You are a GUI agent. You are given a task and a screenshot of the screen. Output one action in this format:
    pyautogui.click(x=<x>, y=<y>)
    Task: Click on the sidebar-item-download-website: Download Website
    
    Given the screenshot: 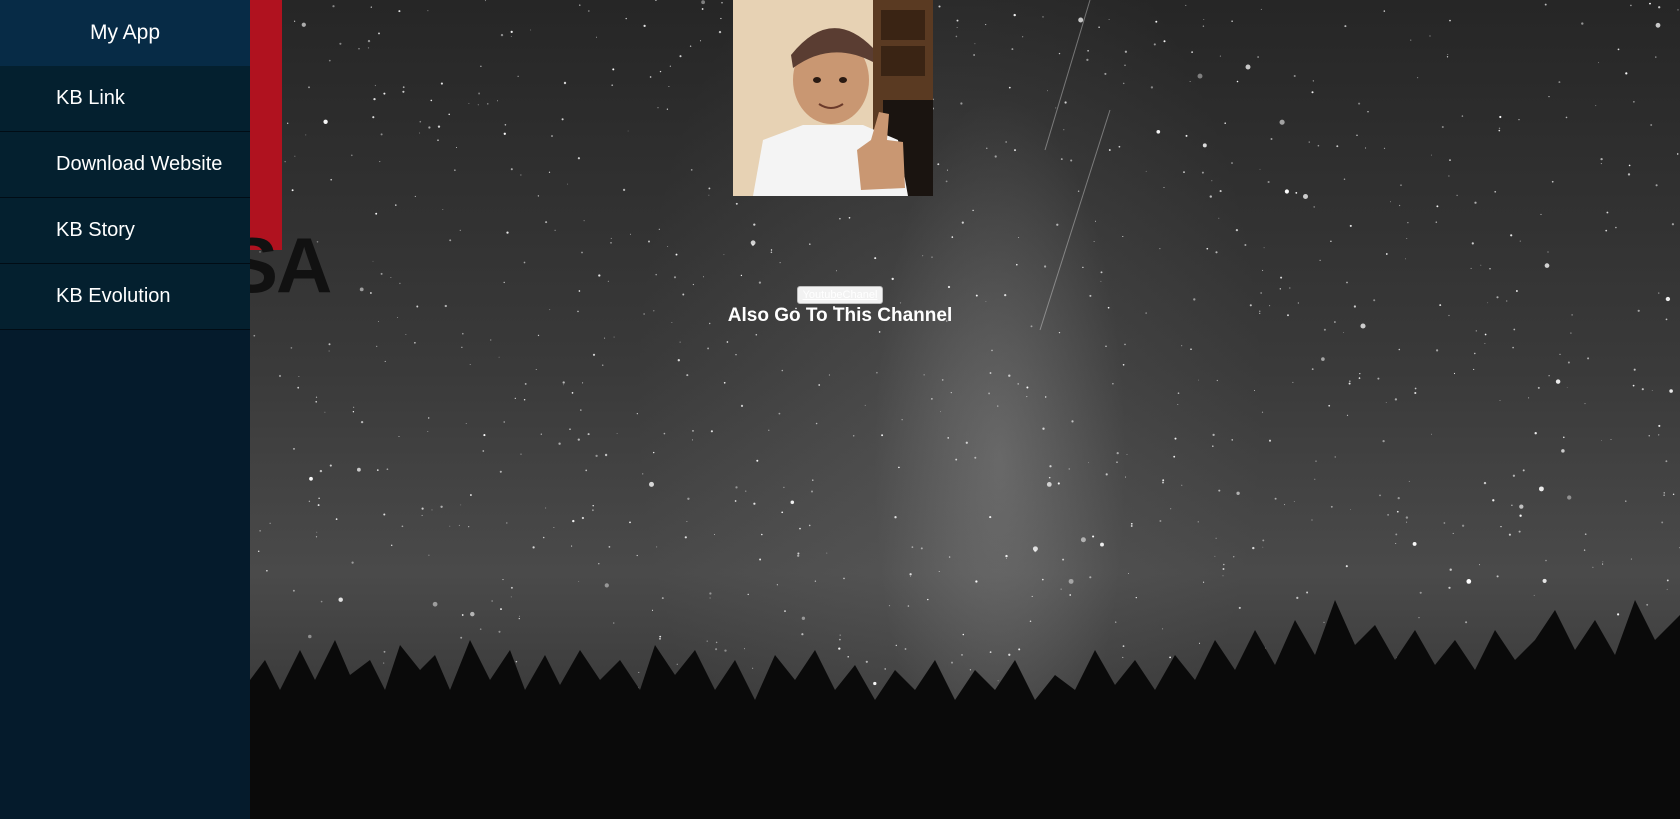 What is the action you would take?
    pyautogui.click(x=125, y=165)
    